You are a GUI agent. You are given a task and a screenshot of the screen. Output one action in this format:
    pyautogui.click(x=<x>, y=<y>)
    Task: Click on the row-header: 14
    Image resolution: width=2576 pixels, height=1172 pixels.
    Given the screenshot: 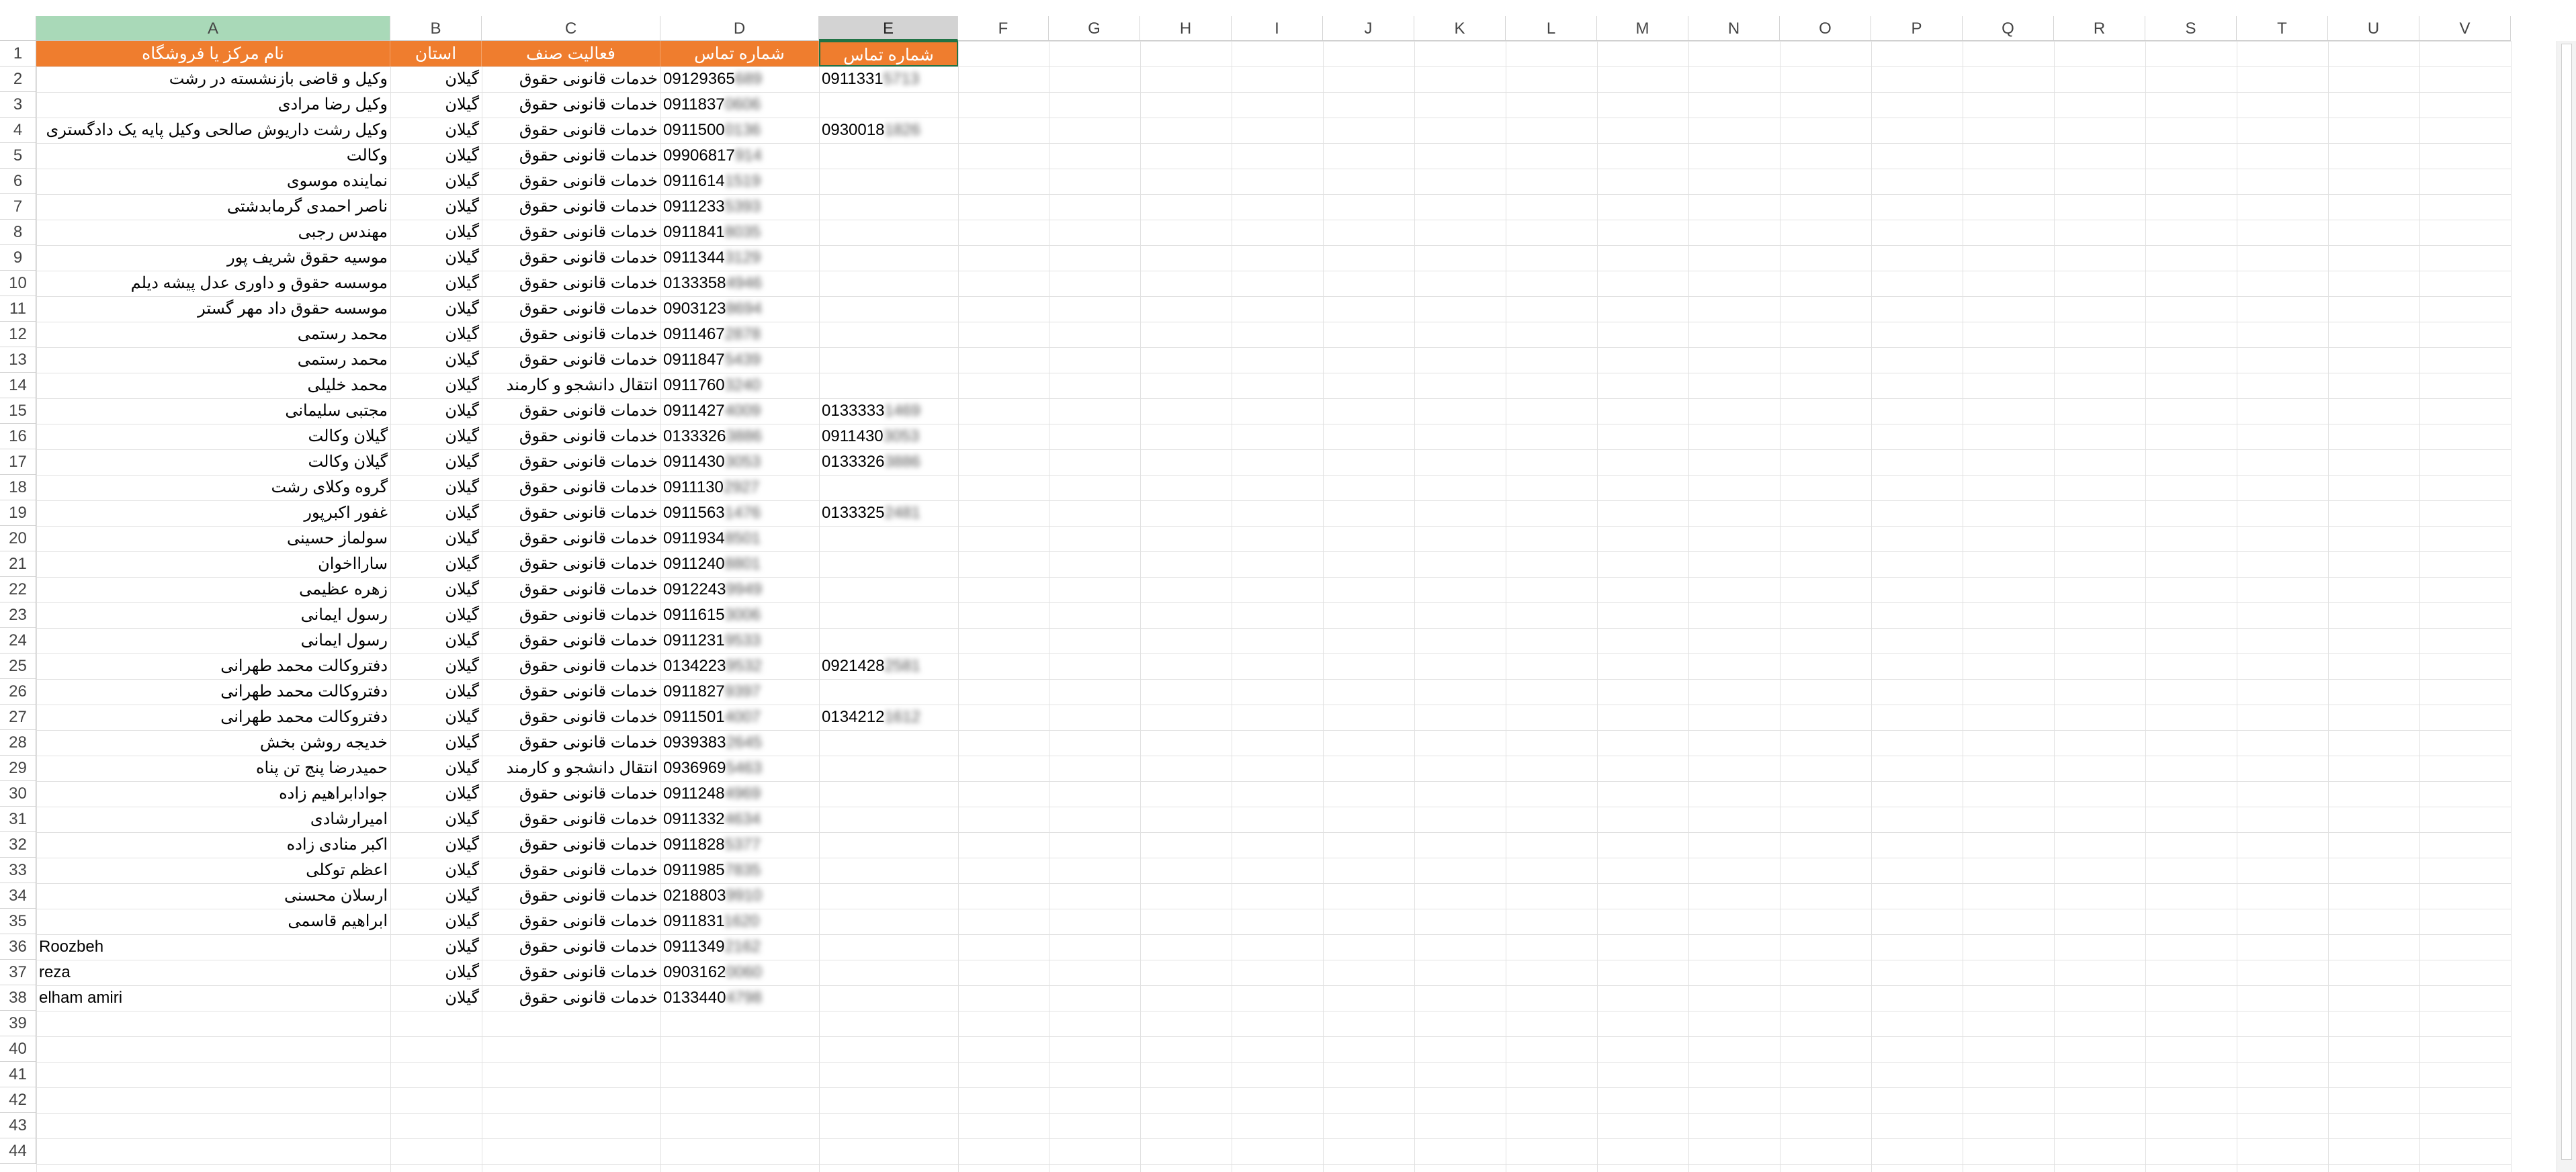 What is the action you would take?
    pyautogui.click(x=18, y=385)
    